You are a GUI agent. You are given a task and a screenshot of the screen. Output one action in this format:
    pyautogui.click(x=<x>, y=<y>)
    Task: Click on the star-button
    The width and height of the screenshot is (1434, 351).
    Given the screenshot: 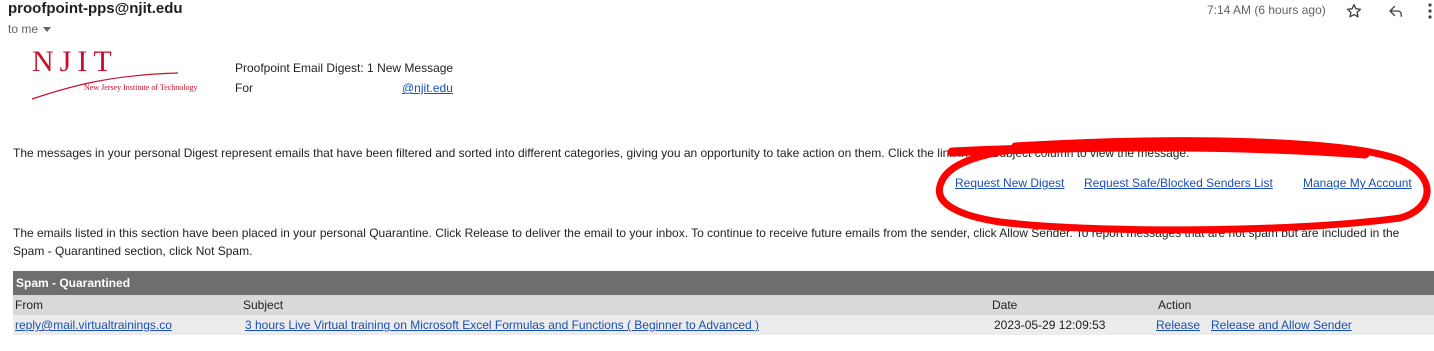 What is the action you would take?
    pyautogui.click(x=1354, y=11)
    